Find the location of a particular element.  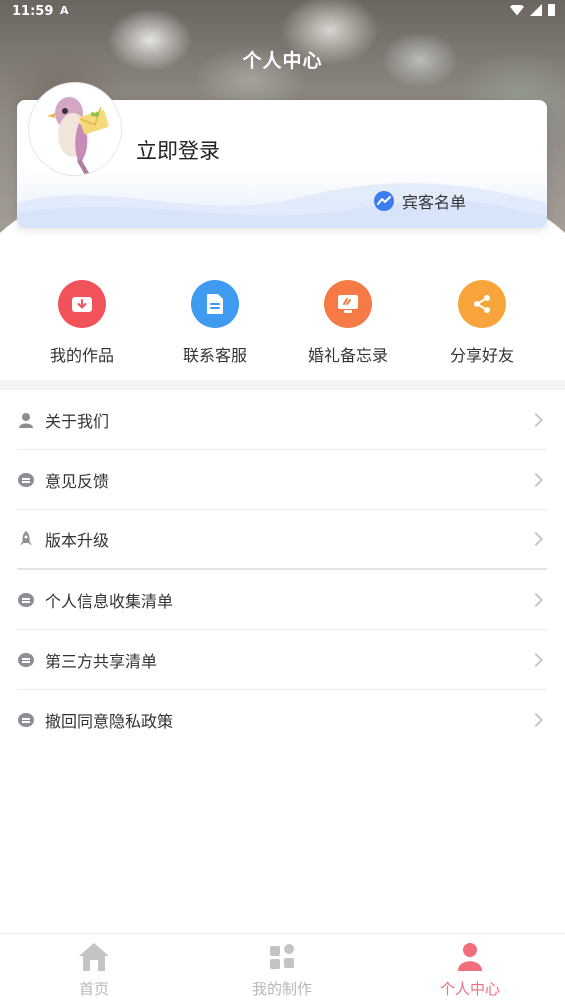

bottom-nav: 首页 我的制作 个人中心 is located at coordinates (282, 968).